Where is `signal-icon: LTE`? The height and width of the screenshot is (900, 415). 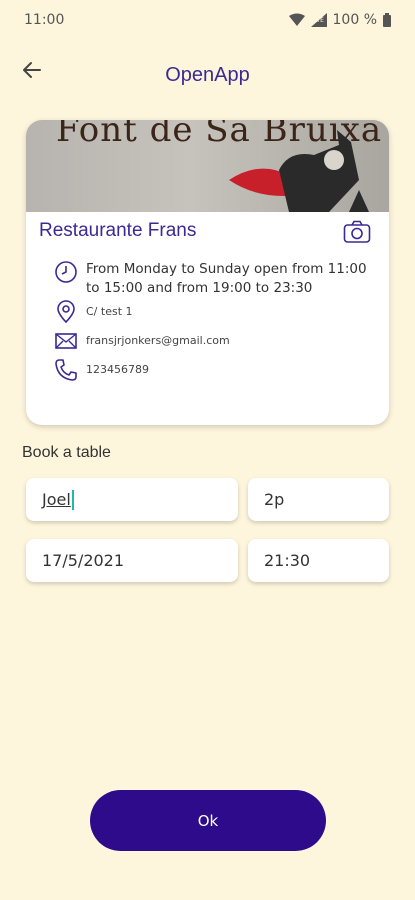
signal-icon: LTE is located at coordinates (318, 20).